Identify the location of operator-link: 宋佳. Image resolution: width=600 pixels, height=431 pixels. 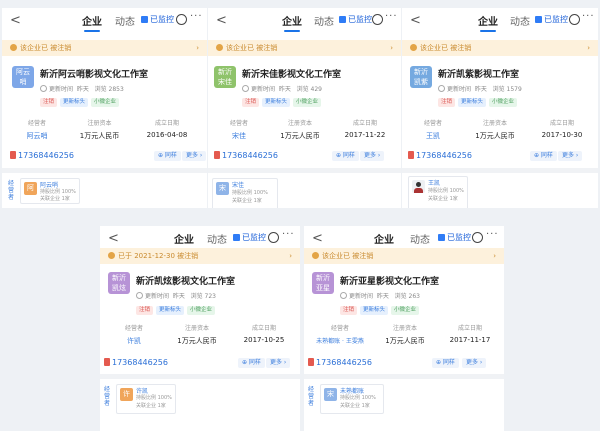
(239, 136).